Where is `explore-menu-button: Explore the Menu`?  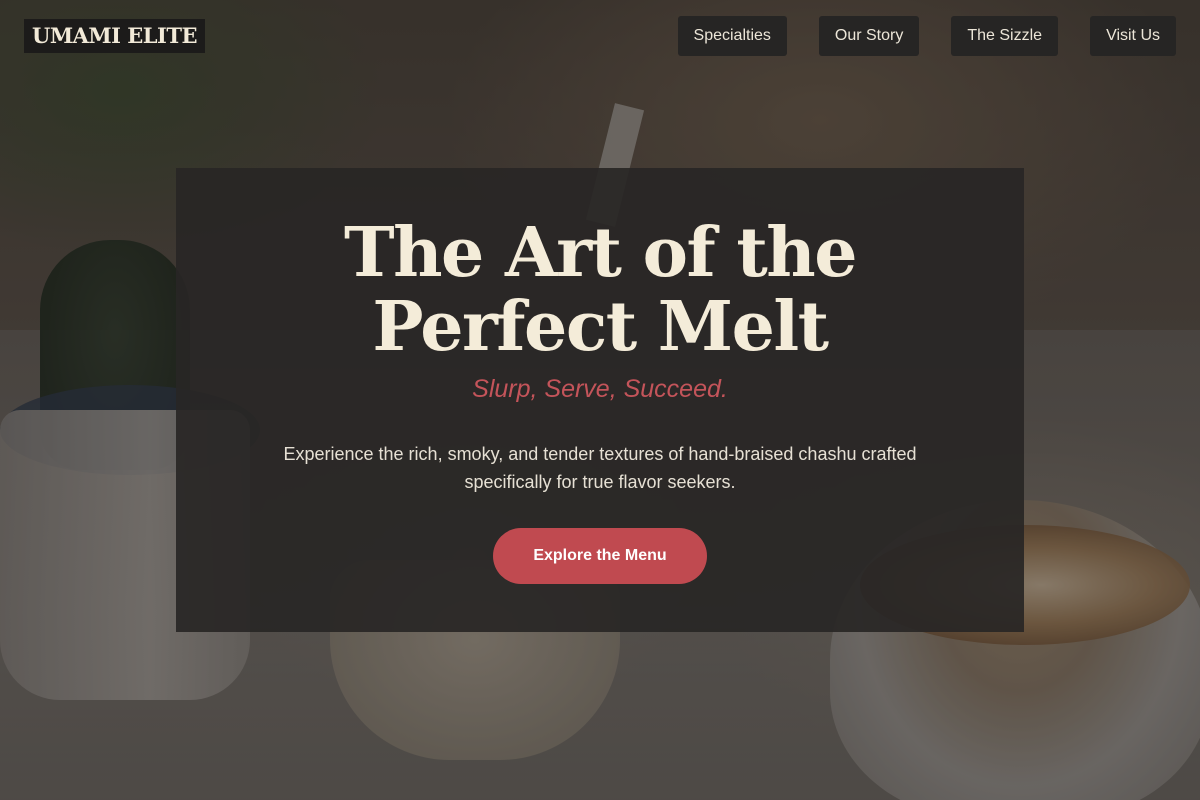 explore-menu-button: Explore the Menu is located at coordinates (600, 556).